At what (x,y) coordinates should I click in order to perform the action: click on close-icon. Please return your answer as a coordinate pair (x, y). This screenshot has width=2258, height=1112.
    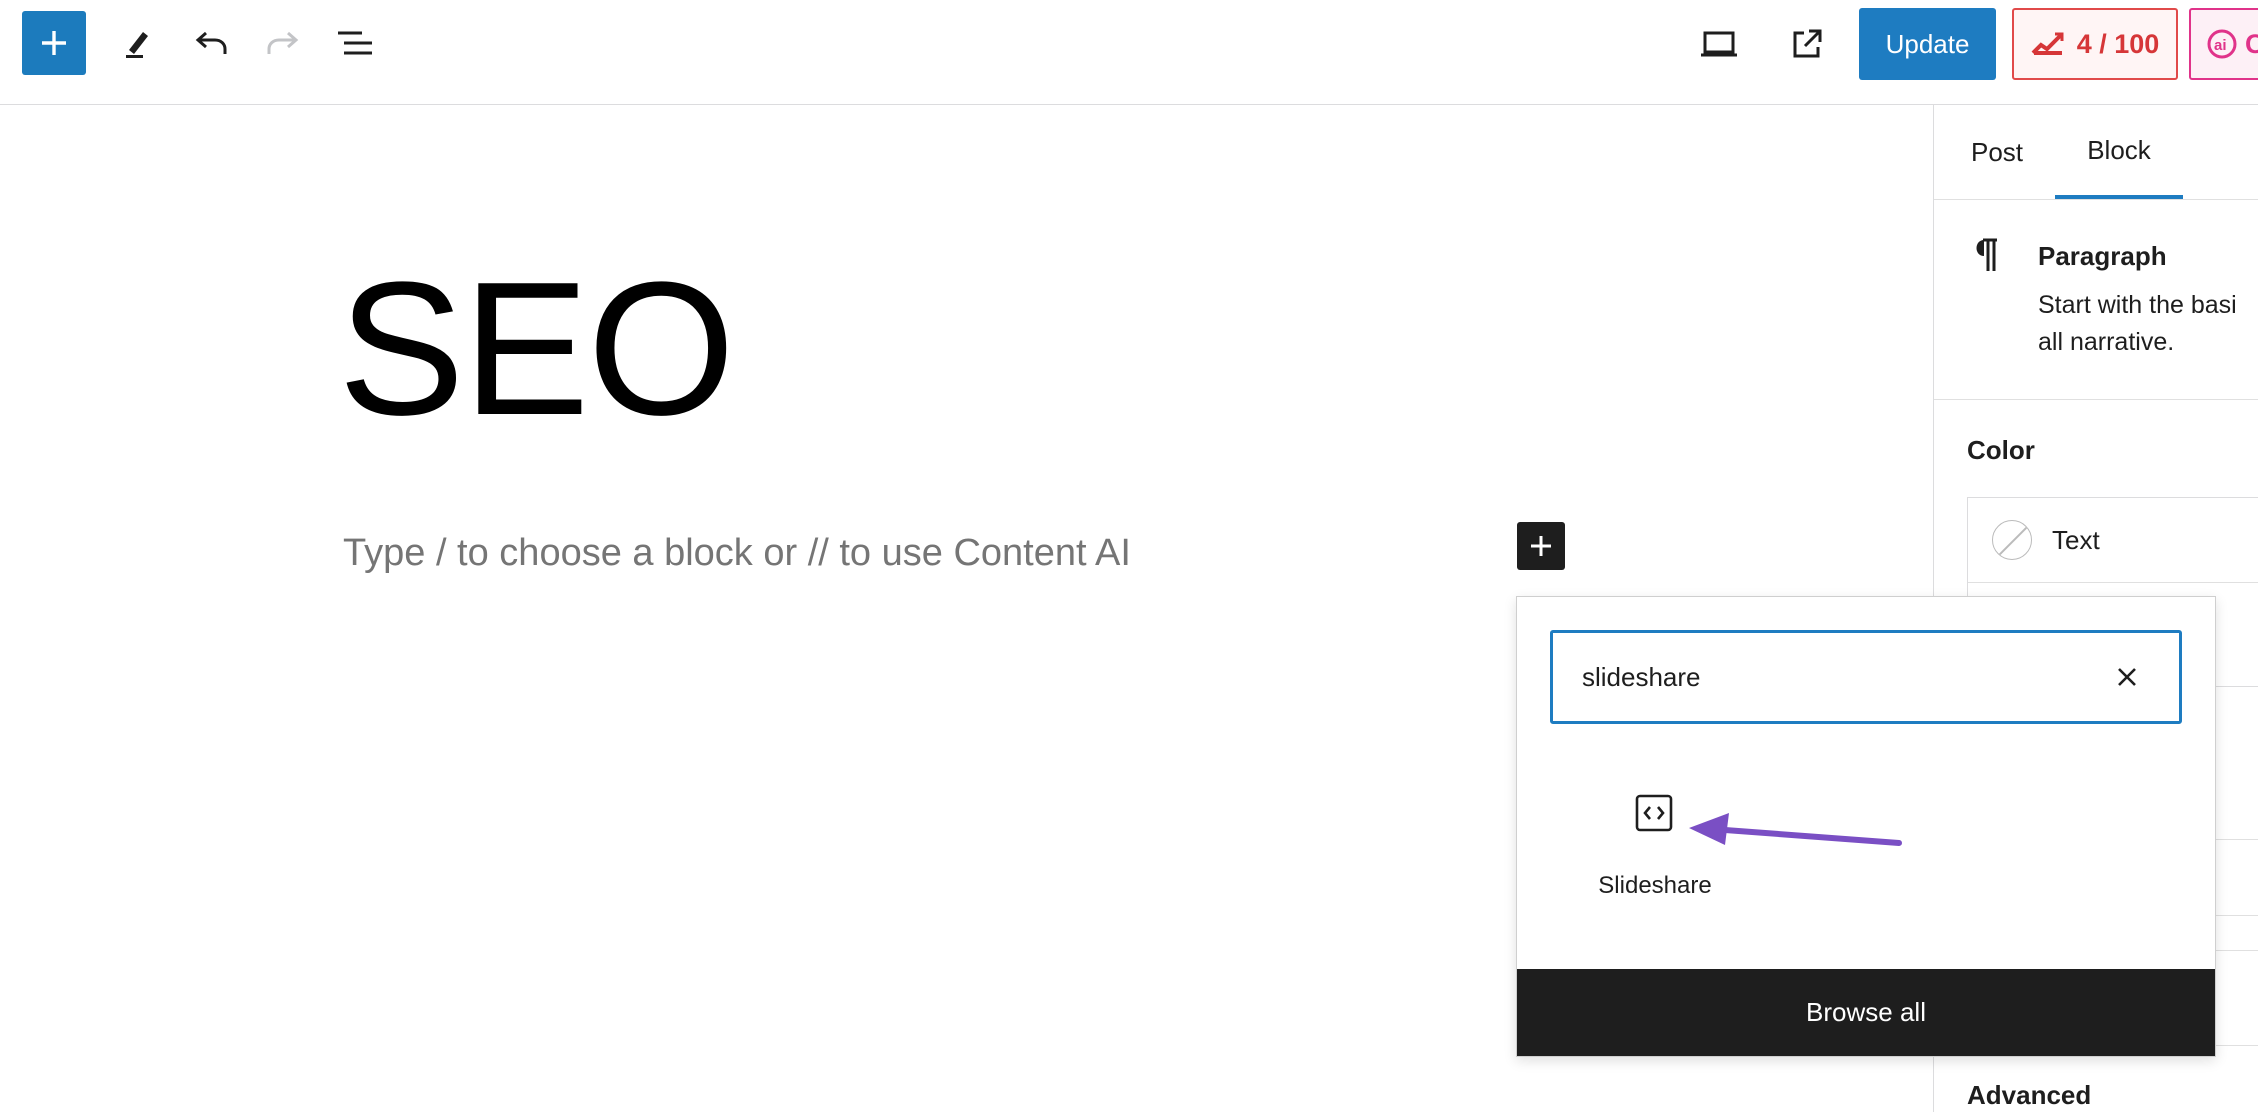
    Looking at the image, I should click on (2127, 677).